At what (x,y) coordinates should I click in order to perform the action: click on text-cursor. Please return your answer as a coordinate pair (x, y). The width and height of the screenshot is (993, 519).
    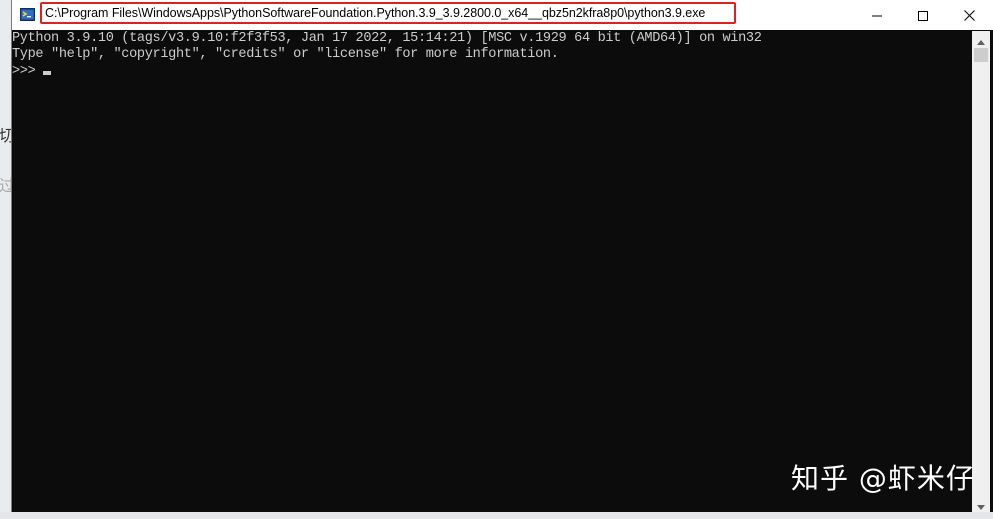
    Looking at the image, I should click on (47, 73).